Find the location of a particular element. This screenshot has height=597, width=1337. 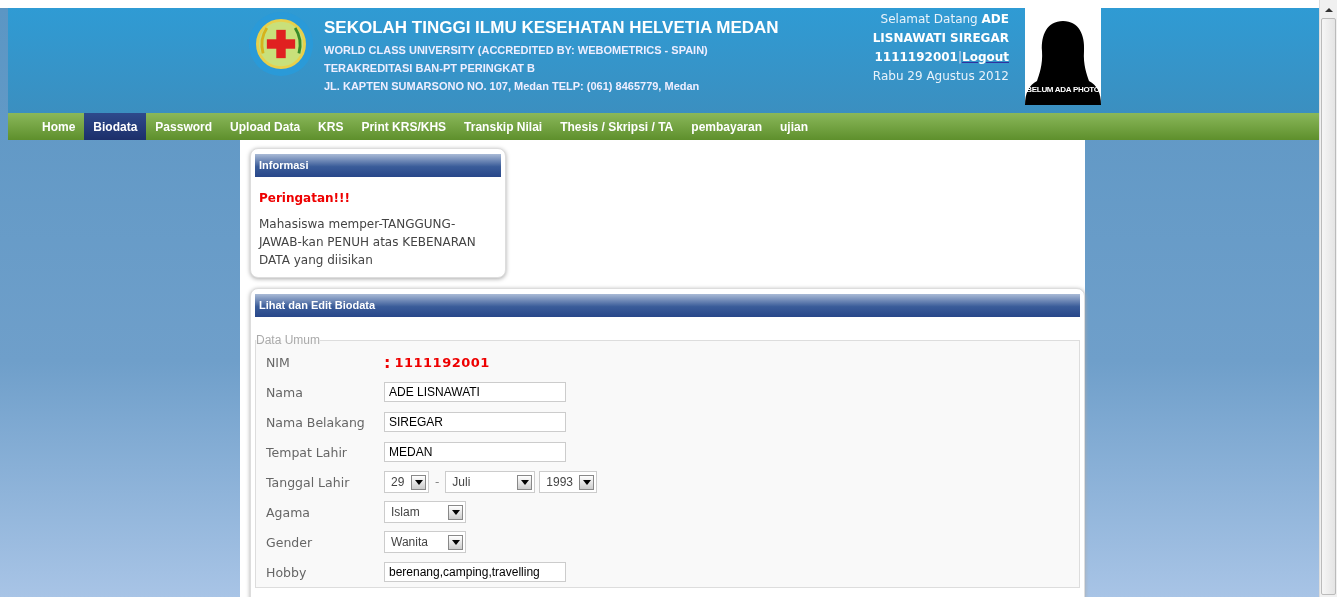

select-field: 29 is located at coordinates (406, 482).